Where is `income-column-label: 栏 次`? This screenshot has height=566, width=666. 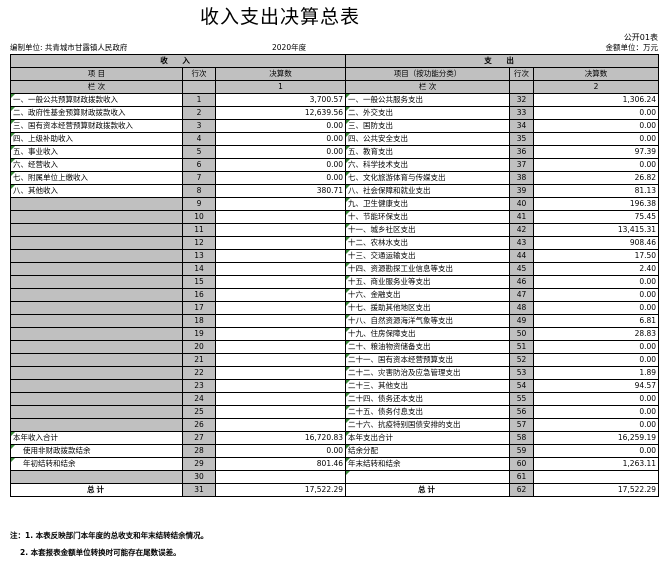 income-column-label: 栏 次 is located at coordinates (96, 87).